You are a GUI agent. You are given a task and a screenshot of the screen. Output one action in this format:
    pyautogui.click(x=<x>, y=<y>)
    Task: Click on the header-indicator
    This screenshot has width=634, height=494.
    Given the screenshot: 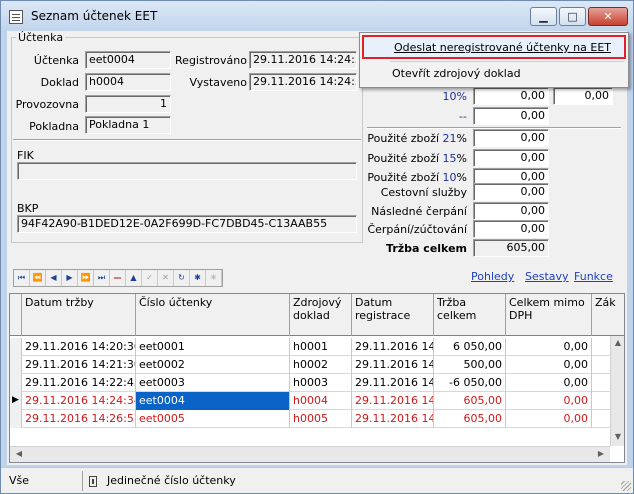 What is the action you would take?
    pyautogui.click(x=16, y=315)
    